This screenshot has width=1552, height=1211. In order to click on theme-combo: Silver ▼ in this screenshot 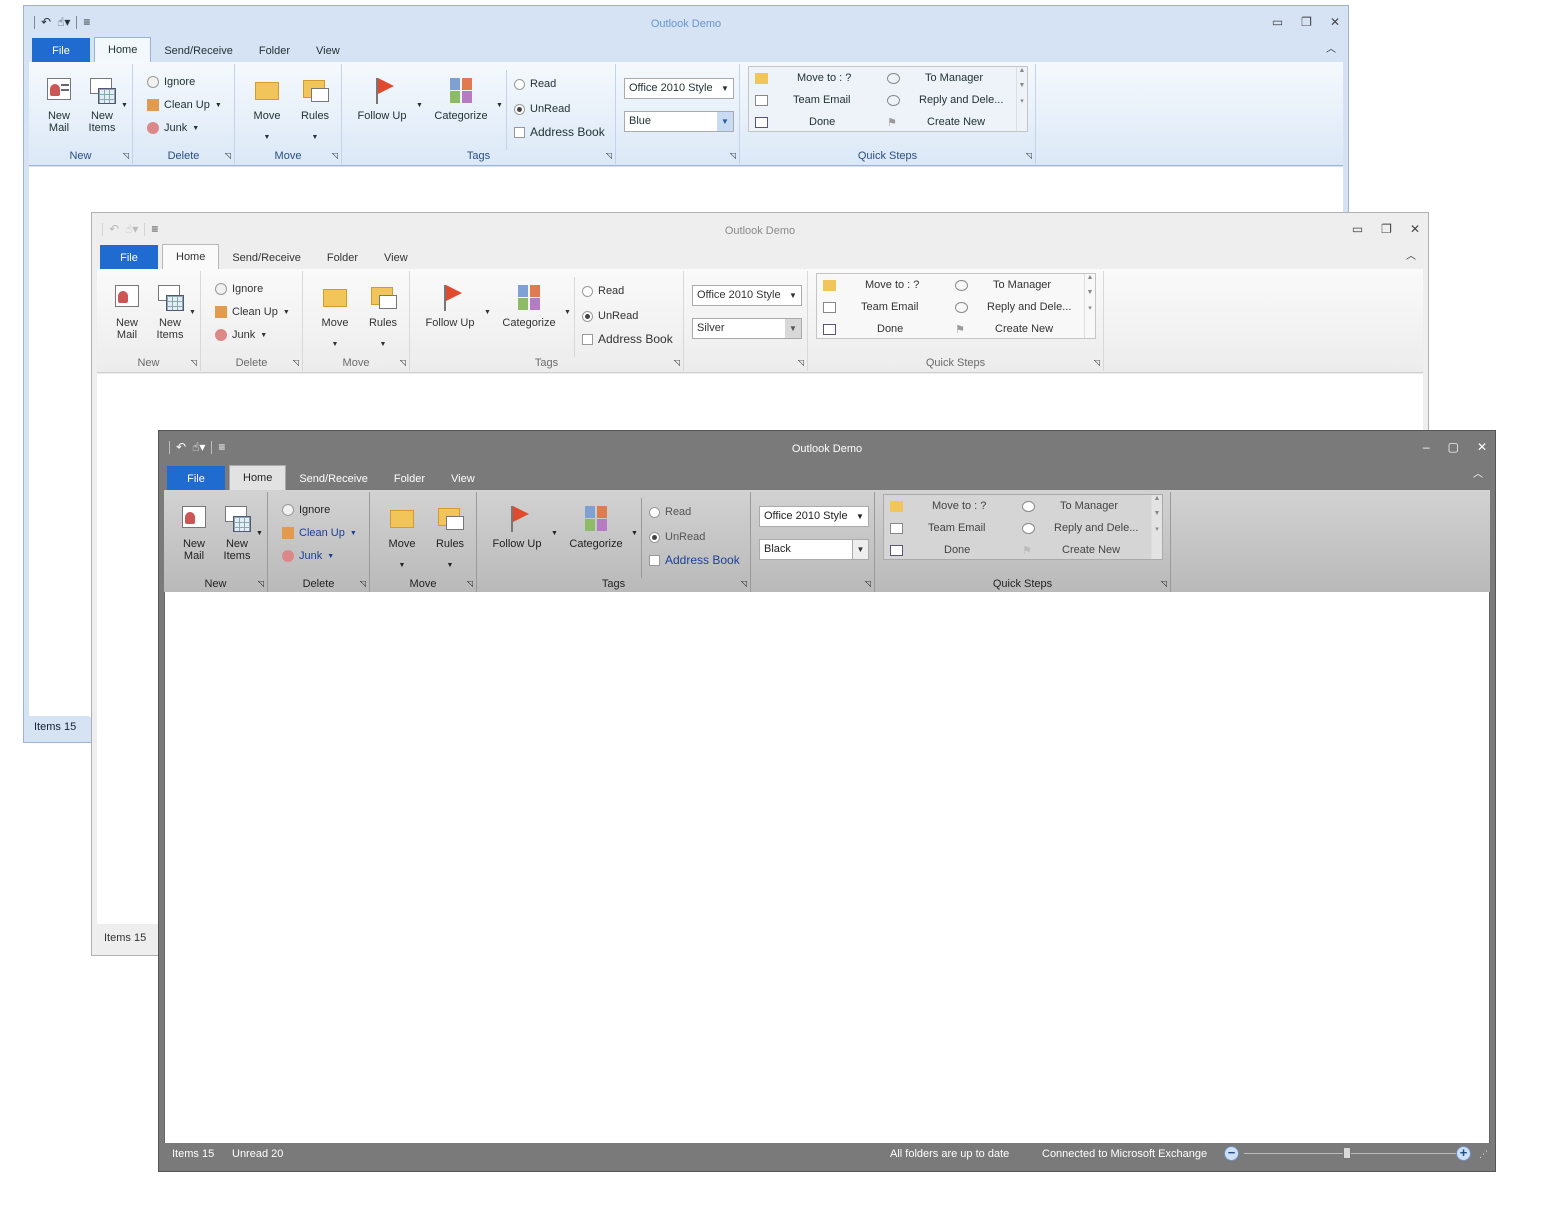, I will do `click(747, 328)`.